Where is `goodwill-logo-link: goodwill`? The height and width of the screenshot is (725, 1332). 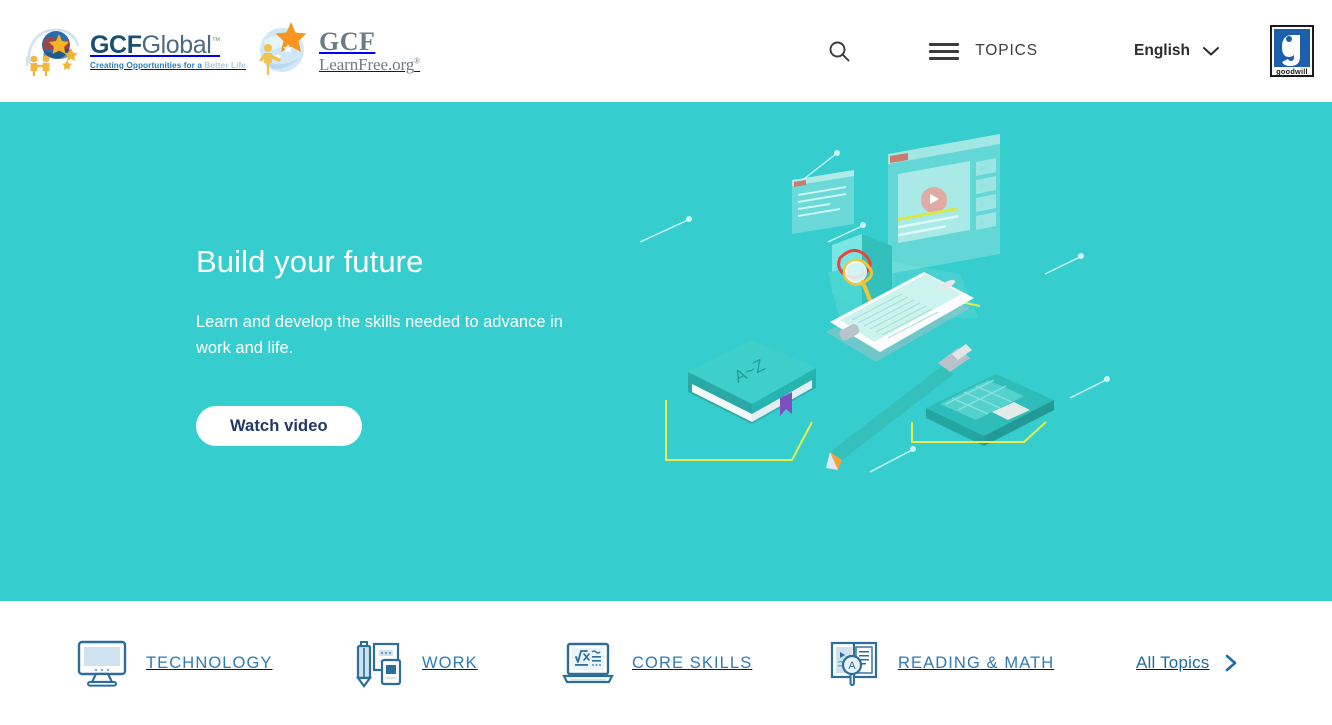 goodwill-logo-link: goodwill is located at coordinates (1292, 51).